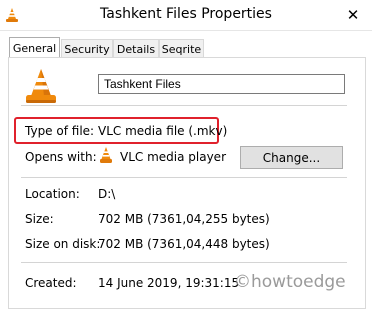 This screenshot has height=309, width=372. I want to click on tab-details: Details, so click(136, 48).